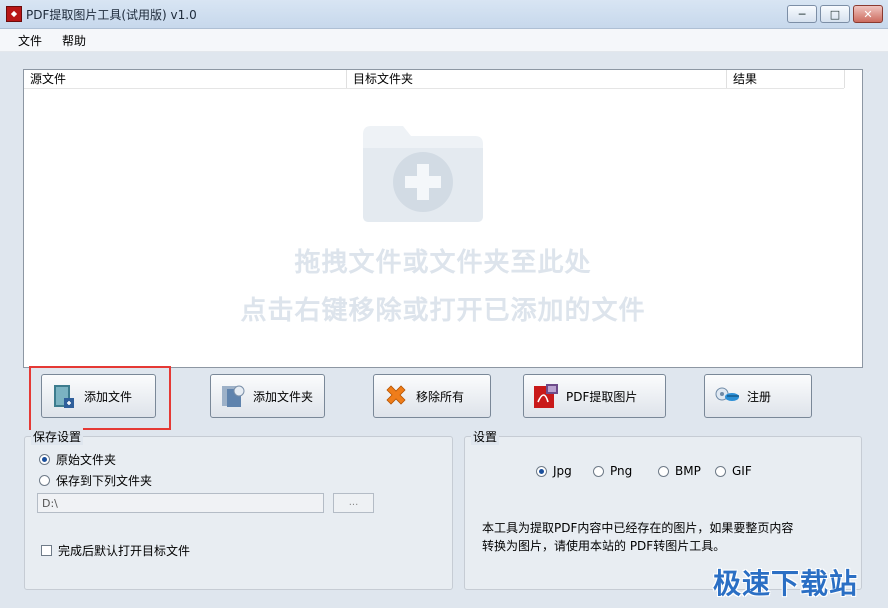  I want to click on radio-format-gif: GIF, so click(733, 471).